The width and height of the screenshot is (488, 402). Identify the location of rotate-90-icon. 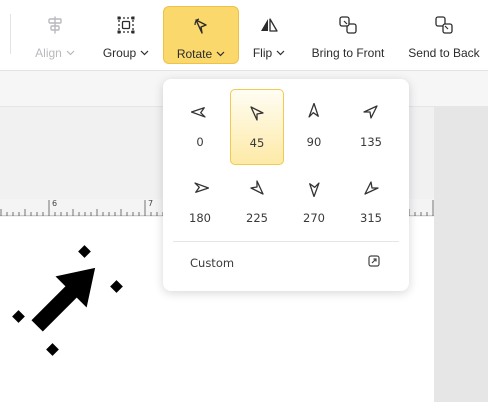
(313, 110).